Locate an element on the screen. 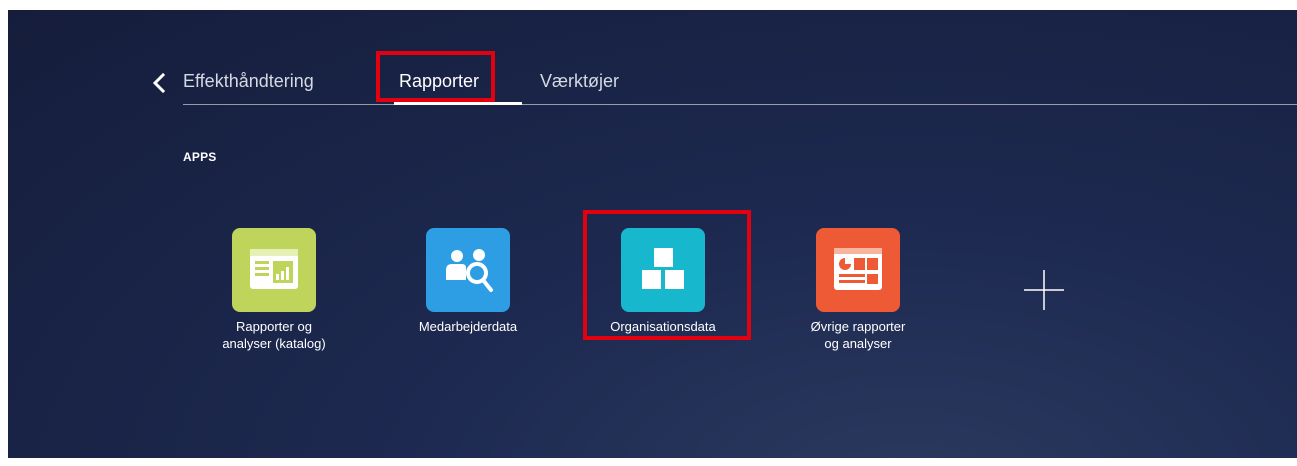 This screenshot has height=466, width=1297. app-label: Øvrige rapporter og analyser is located at coordinates (858, 335).